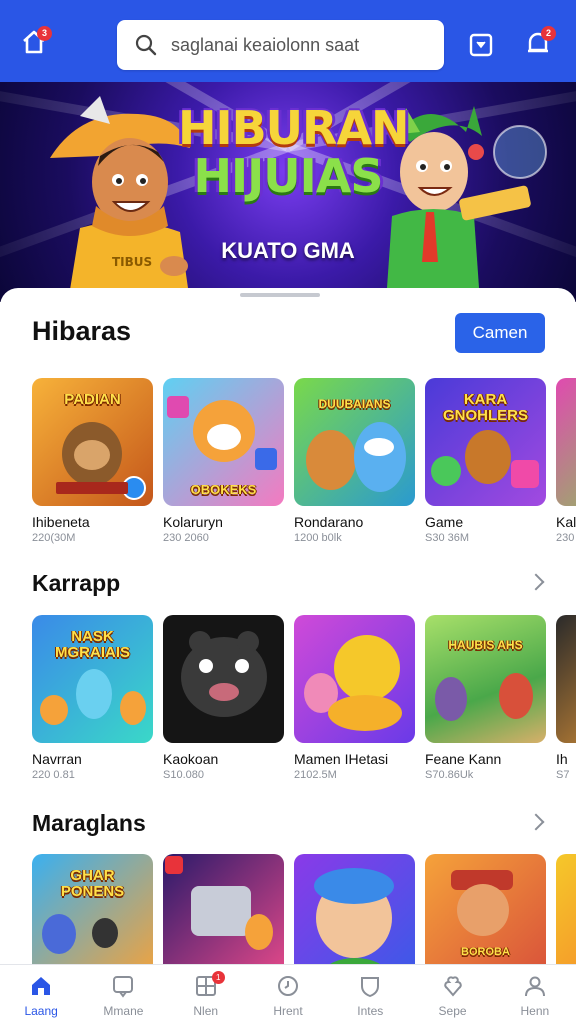 This screenshot has width=576, height=1024. Describe the element at coordinates (146, 45) in the screenshot. I see `search-icon` at that location.